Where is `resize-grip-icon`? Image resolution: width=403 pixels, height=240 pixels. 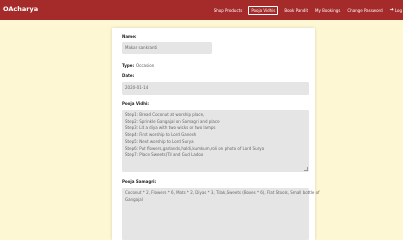 resize-grip-icon is located at coordinates (306, 169).